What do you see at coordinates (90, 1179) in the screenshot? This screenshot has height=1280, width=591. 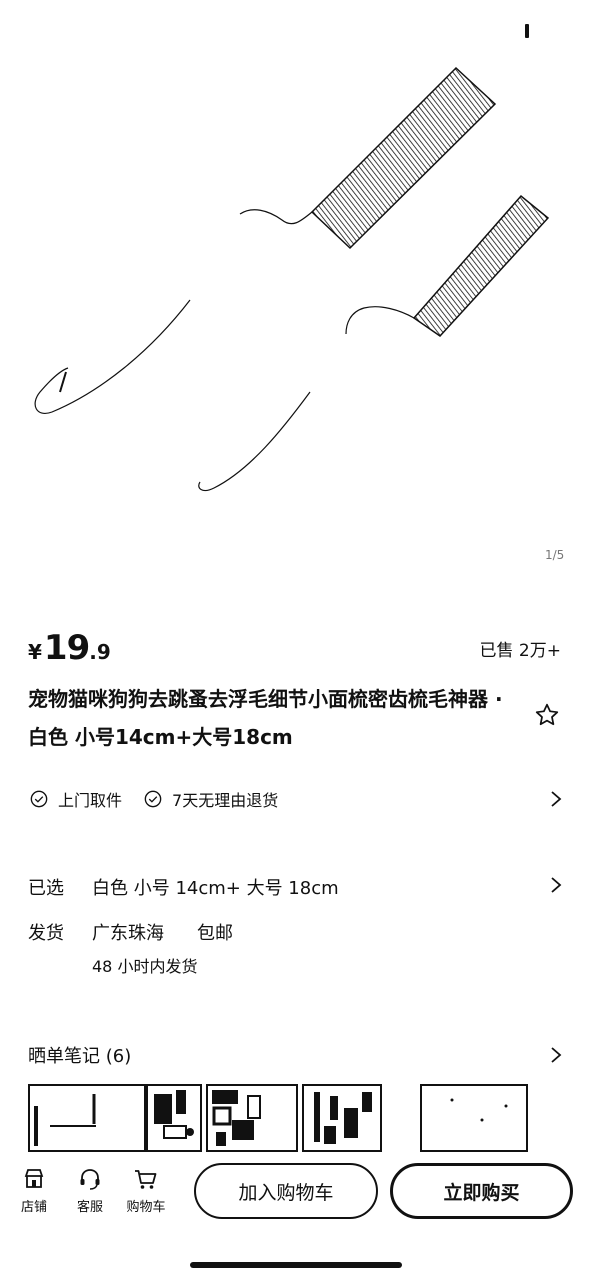 I see `headset-icon` at bounding box center [90, 1179].